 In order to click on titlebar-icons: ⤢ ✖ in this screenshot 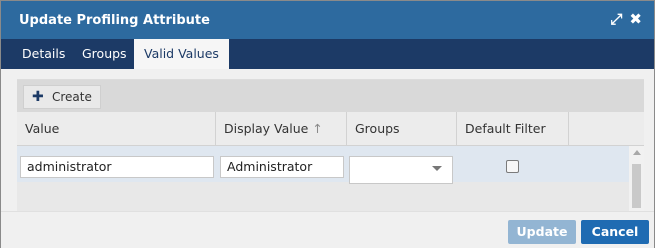, I will do `click(626, 19)`.